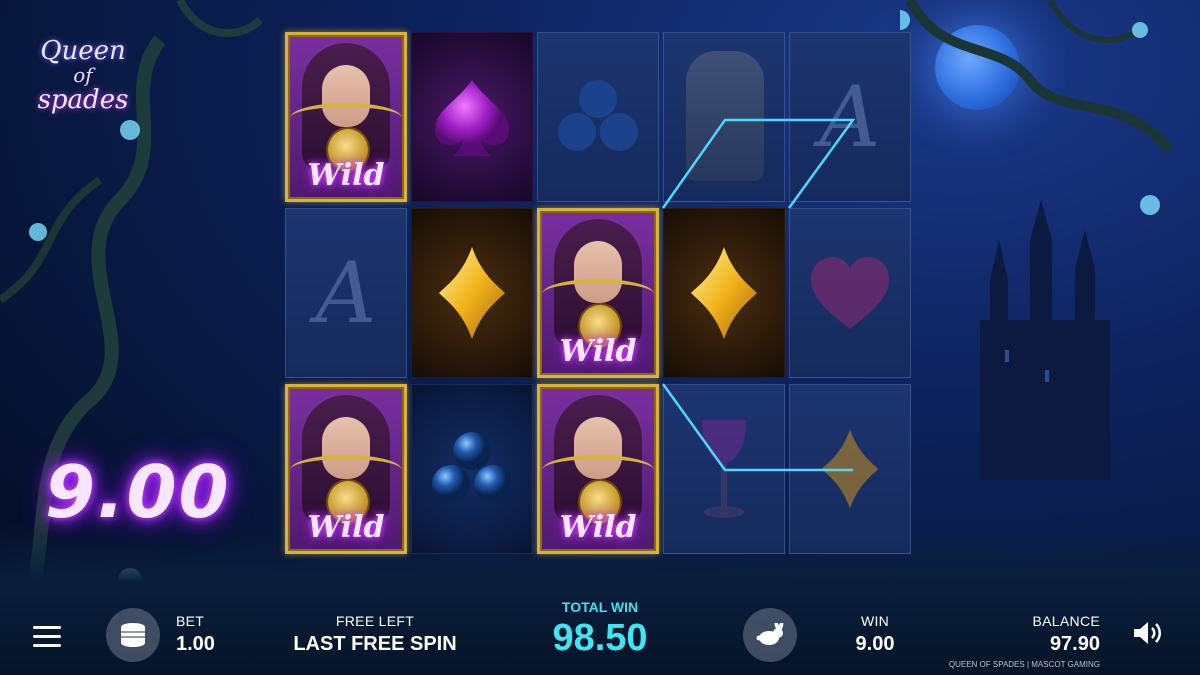 Image resolution: width=1200 pixels, height=675 pixels. What do you see at coordinates (1024, 664) in the screenshot?
I see `game-footer: QUEEN OF SPADES | MASCOT GAMING` at bounding box center [1024, 664].